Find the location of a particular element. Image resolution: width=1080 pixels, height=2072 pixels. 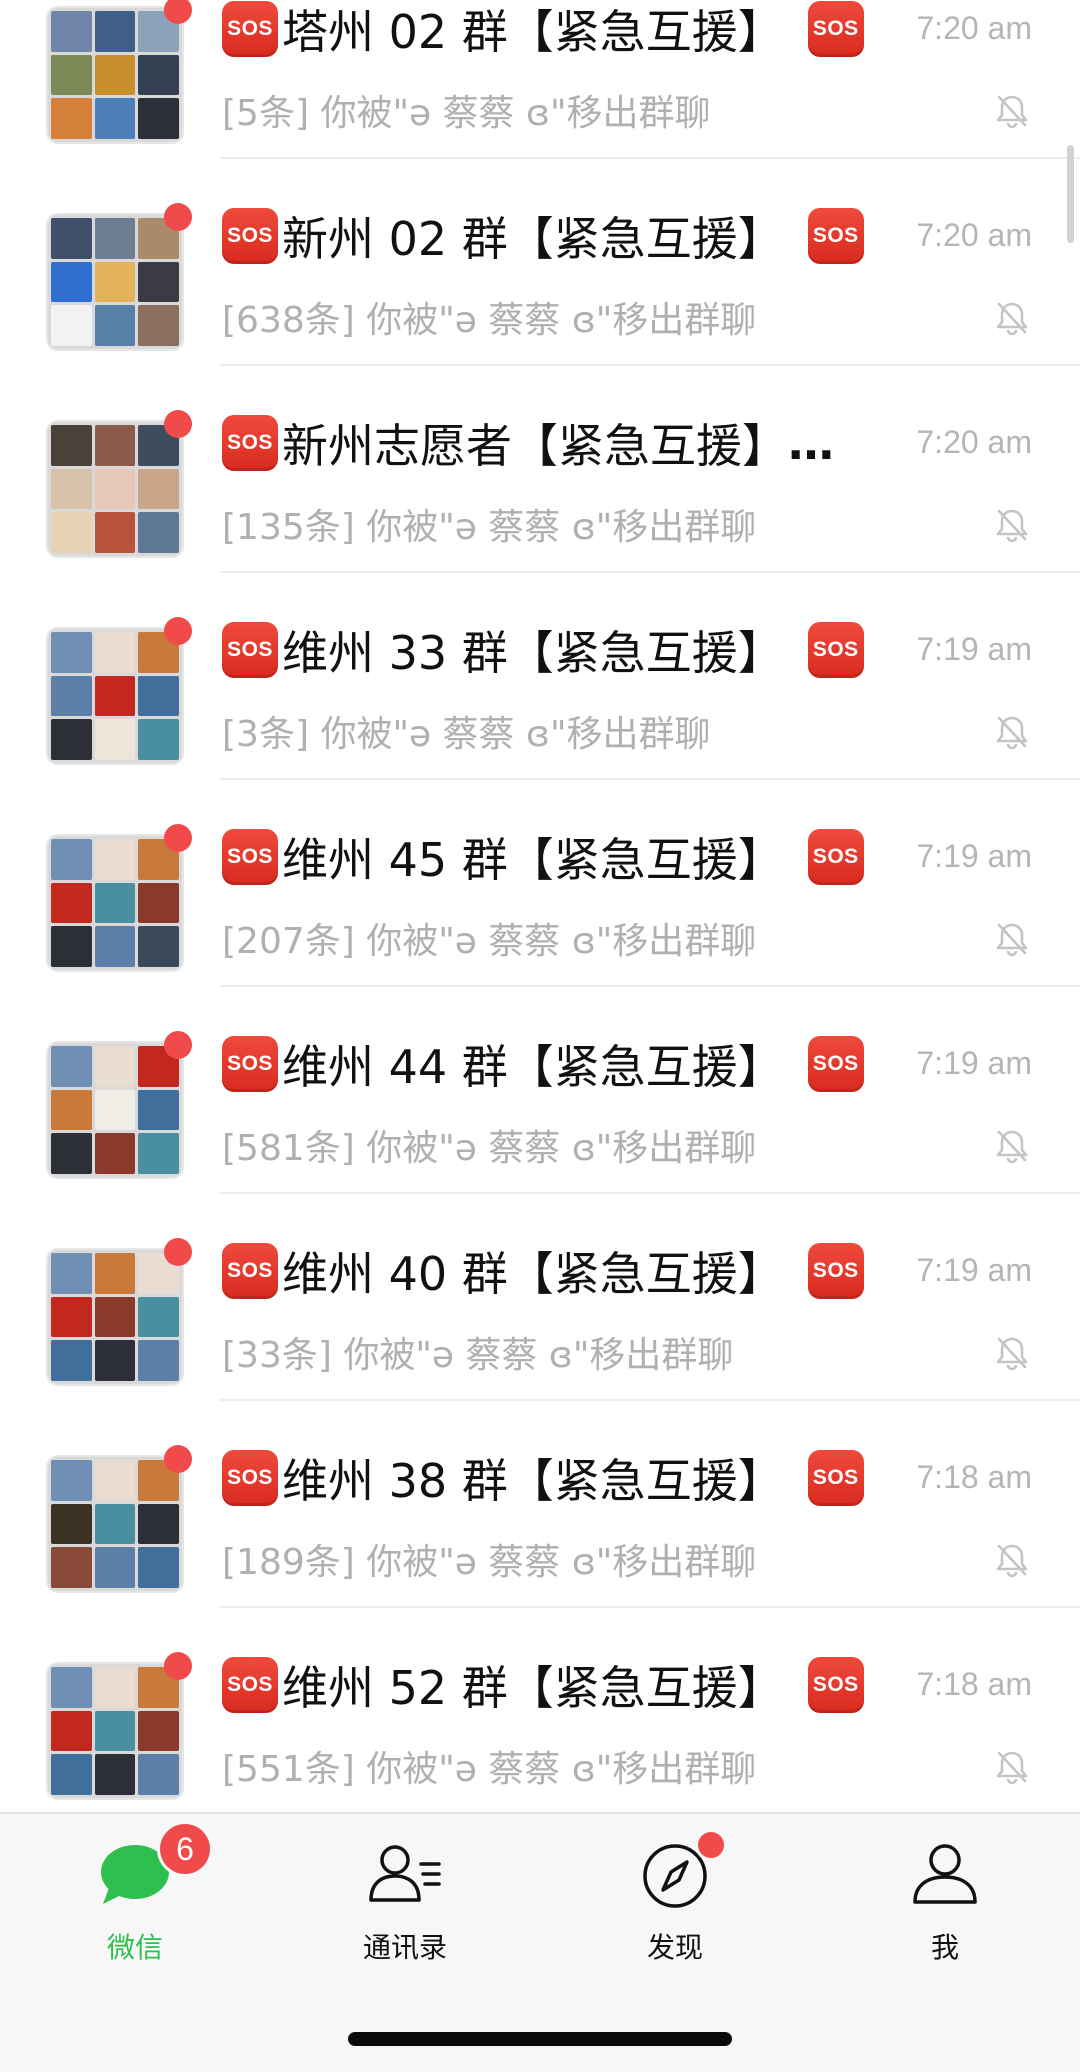

tab-label: 微信 is located at coordinates (134, 1947).